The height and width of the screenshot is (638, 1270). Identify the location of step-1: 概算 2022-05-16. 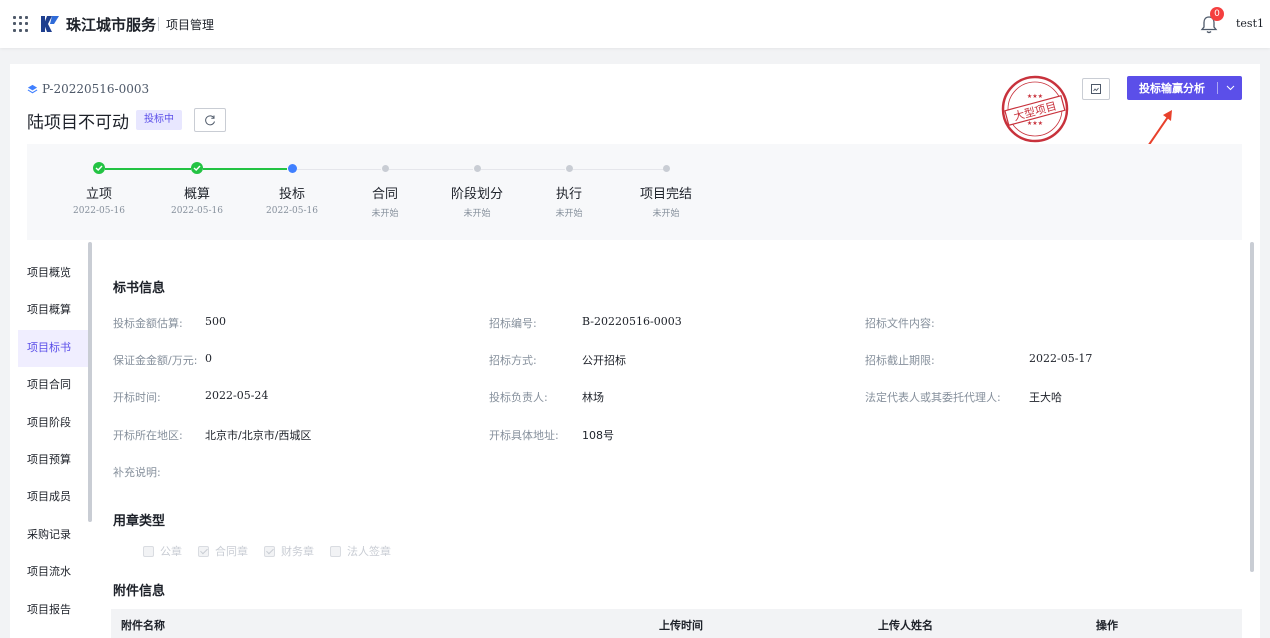
(197, 189).